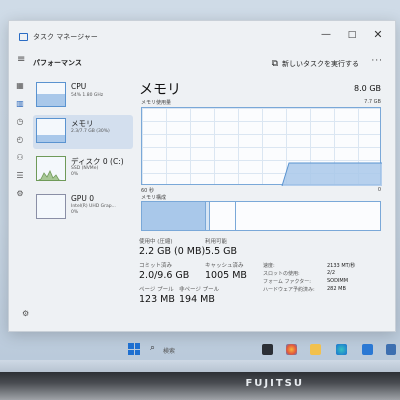  What do you see at coordinates (169, 350) in the screenshot?
I see `taskbar-search-label: 検索` at bounding box center [169, 350].